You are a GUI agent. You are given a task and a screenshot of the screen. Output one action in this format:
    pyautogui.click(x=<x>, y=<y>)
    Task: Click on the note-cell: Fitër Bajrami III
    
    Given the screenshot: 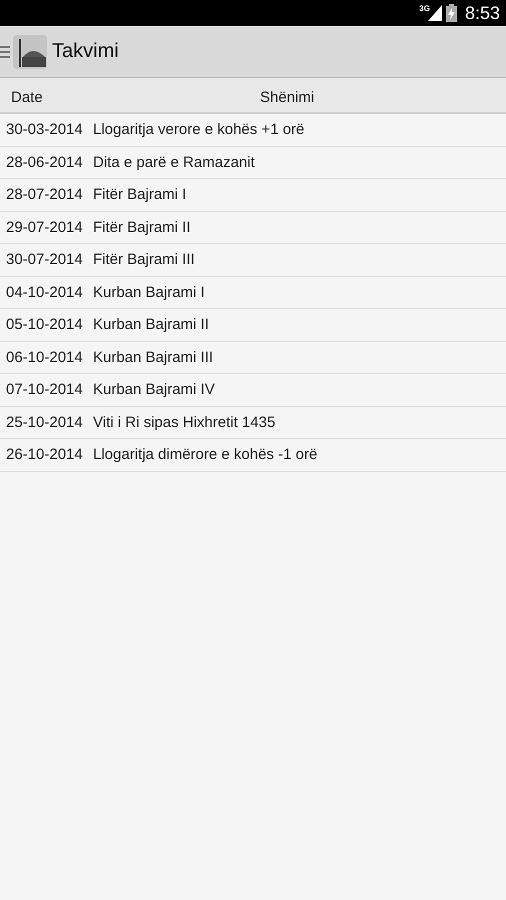 What is the action you would take?
    pyautogui.click(x=144, y=259)
    